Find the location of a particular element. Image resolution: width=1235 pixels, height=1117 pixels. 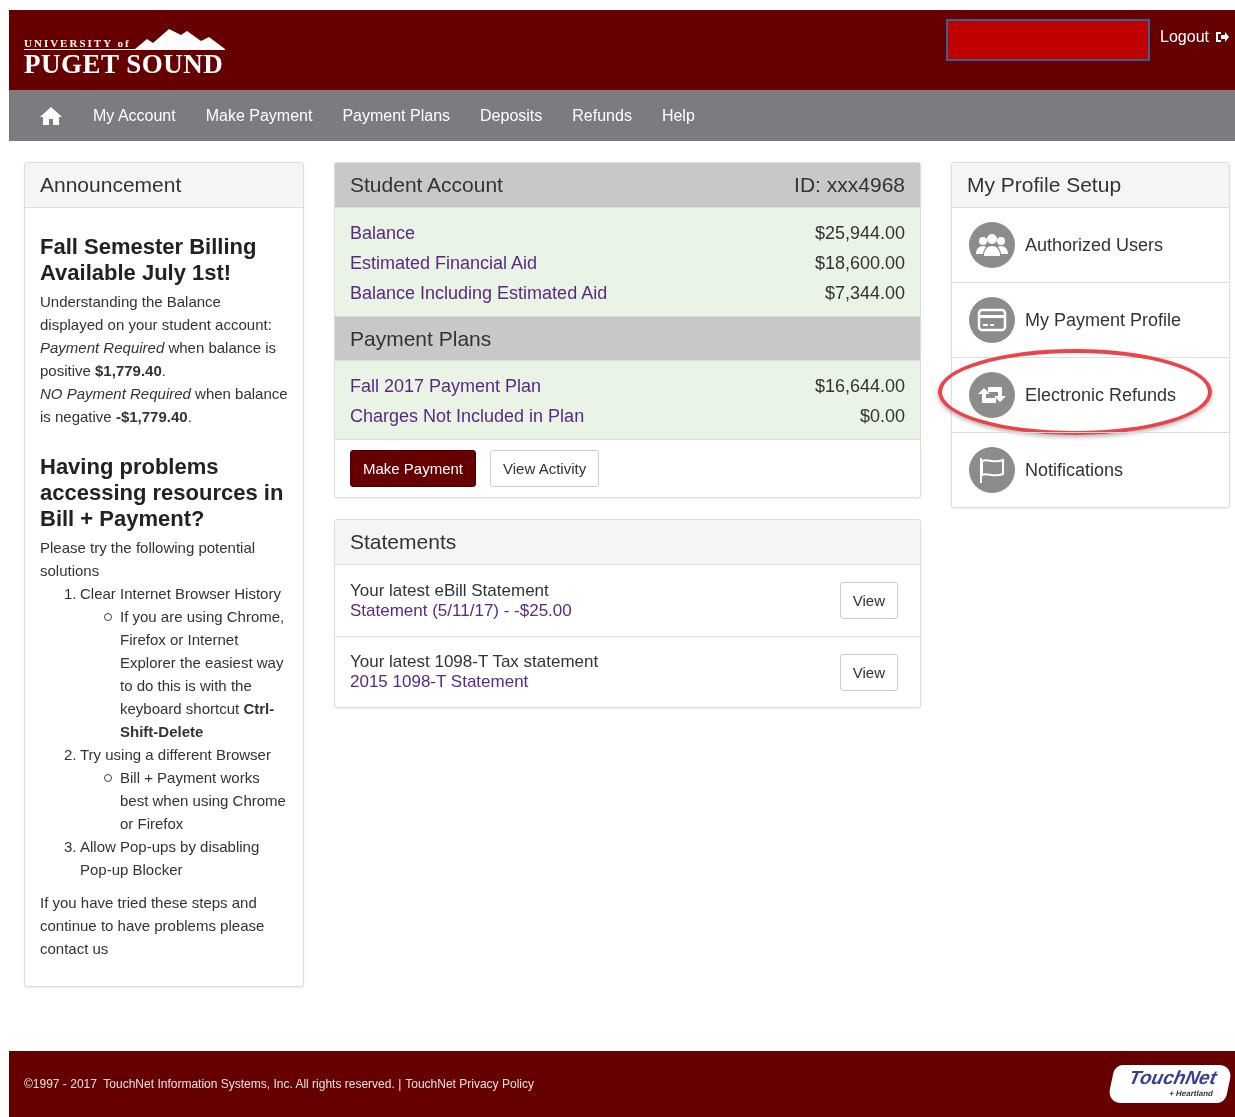

section-title: Payment Plans is located at coordinates (627, 338).